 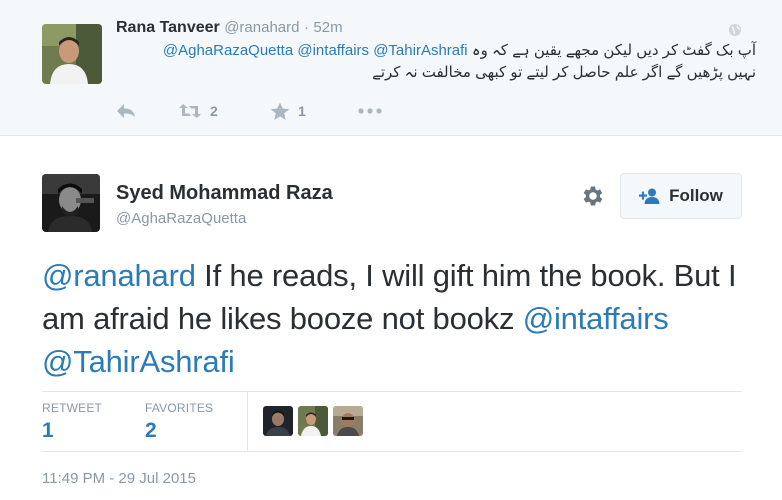 I want to click on more-icon, so click(x=370, y=111).